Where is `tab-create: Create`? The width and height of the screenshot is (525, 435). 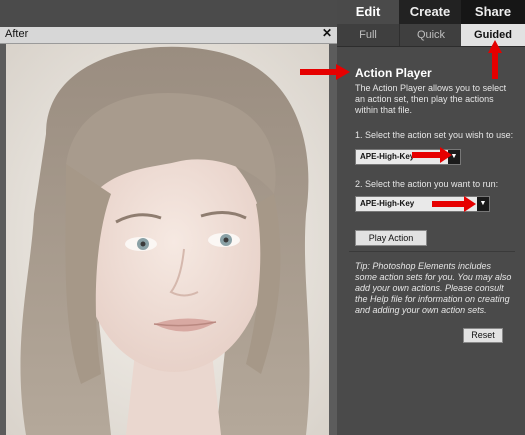 tab-create: Create is located at coordinates (430, 12).